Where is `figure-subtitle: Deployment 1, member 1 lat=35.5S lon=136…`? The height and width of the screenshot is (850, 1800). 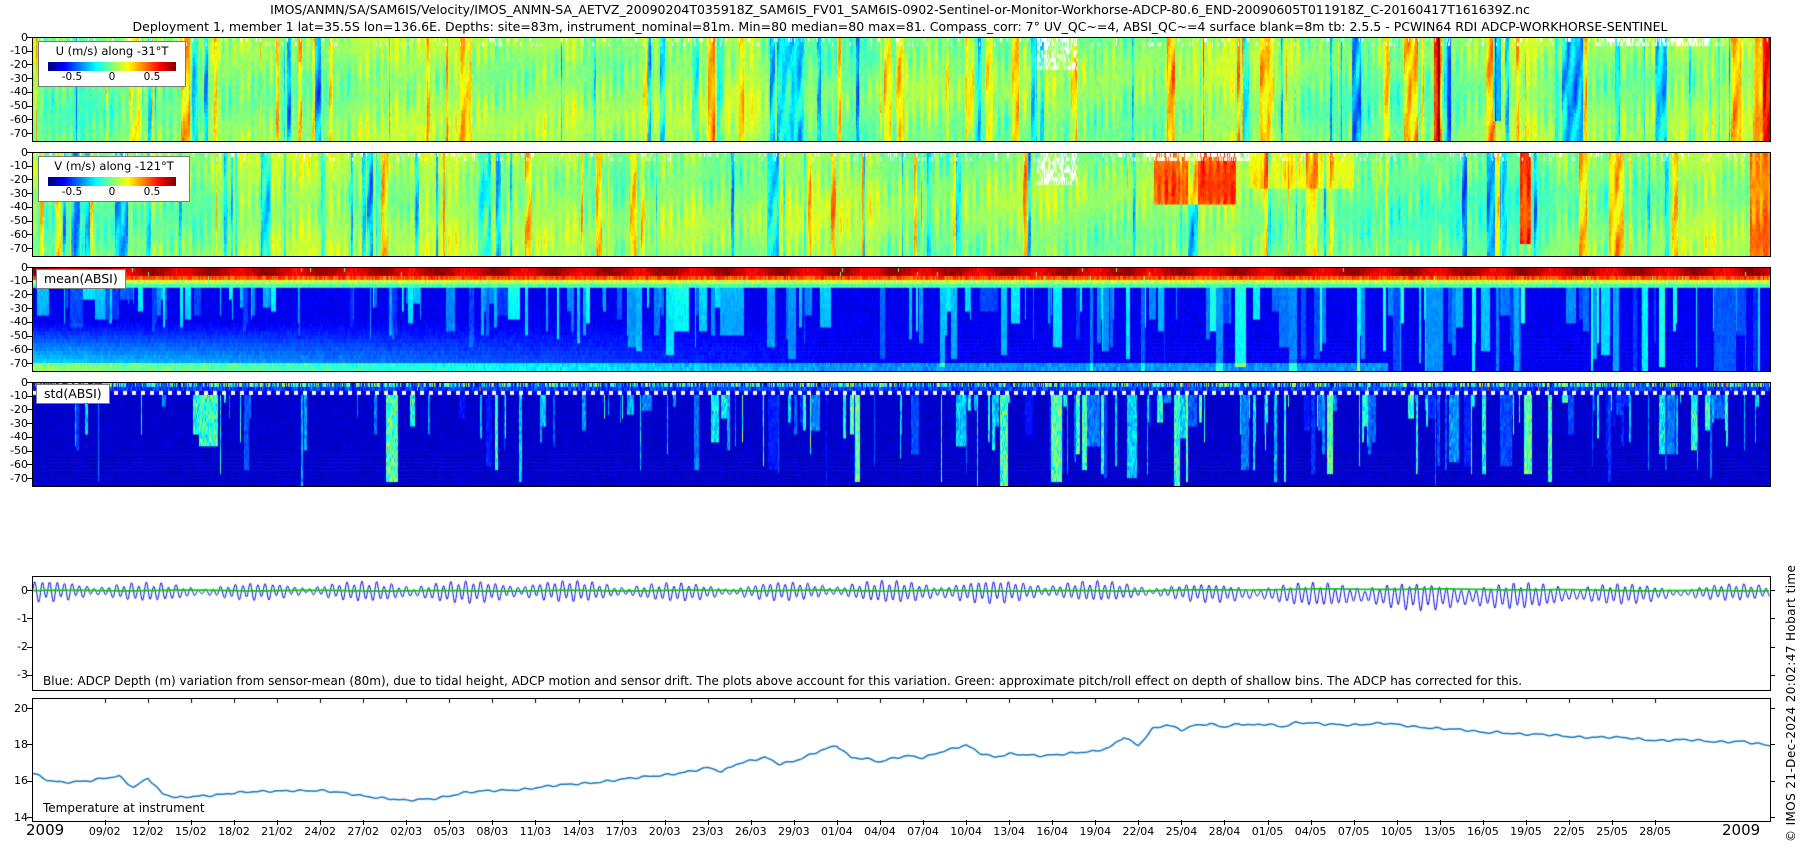
figure-subtitle: Deployment 1, member 1 lat=35.5S lon=136… is located at coordinates (900, 26).